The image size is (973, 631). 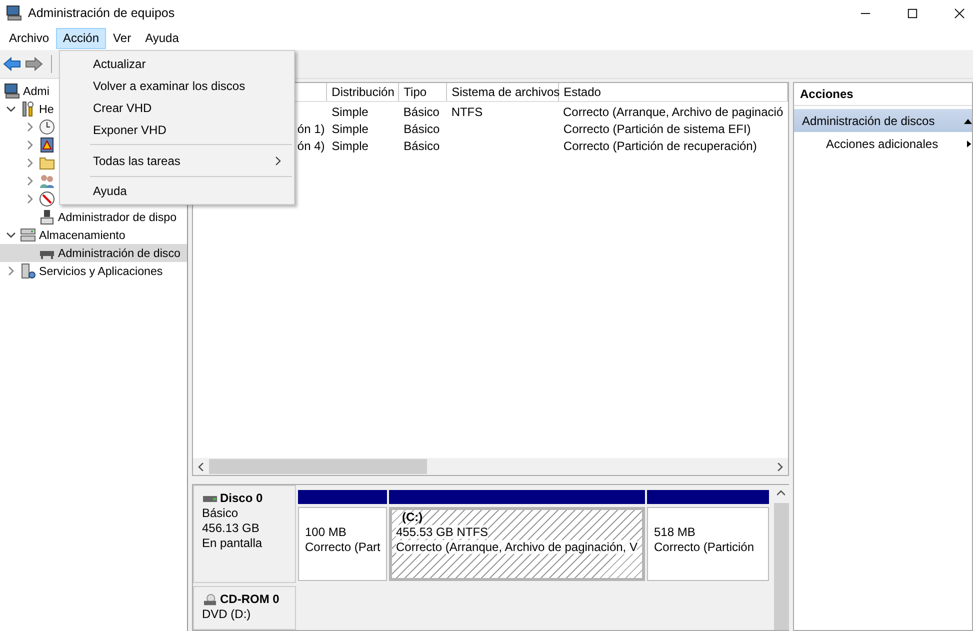 What do you see at coordinates (81, 38) in the screenshot?
I see `menu-item: Acción` at bounding box center [81, 38].